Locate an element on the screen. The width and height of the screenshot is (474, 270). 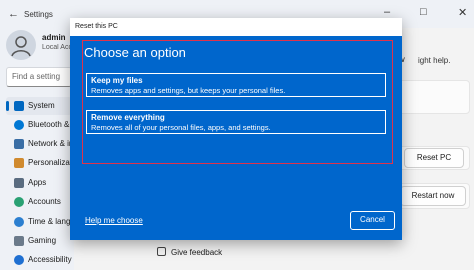
sidebar-item-system: System is located at coordinates (39, 106).